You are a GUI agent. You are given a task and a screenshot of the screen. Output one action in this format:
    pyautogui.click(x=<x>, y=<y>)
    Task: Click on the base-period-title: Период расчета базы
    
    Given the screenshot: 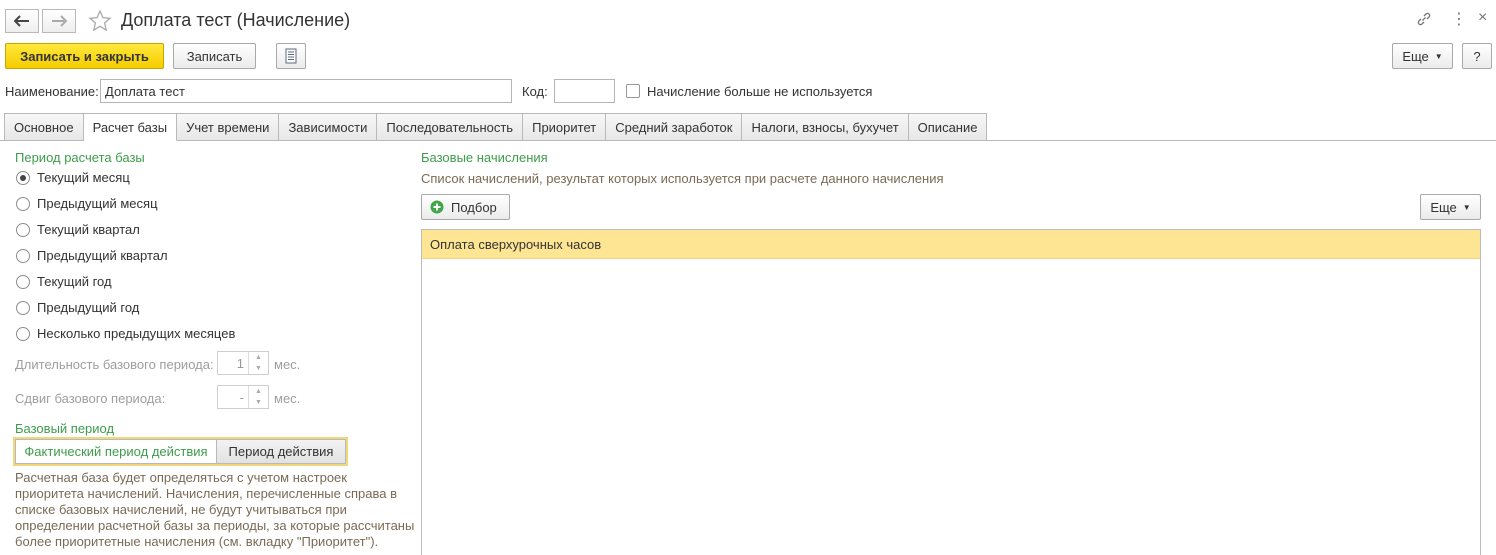 What is the action you would take?
    pyautogui.click(x=80, y=157)
    